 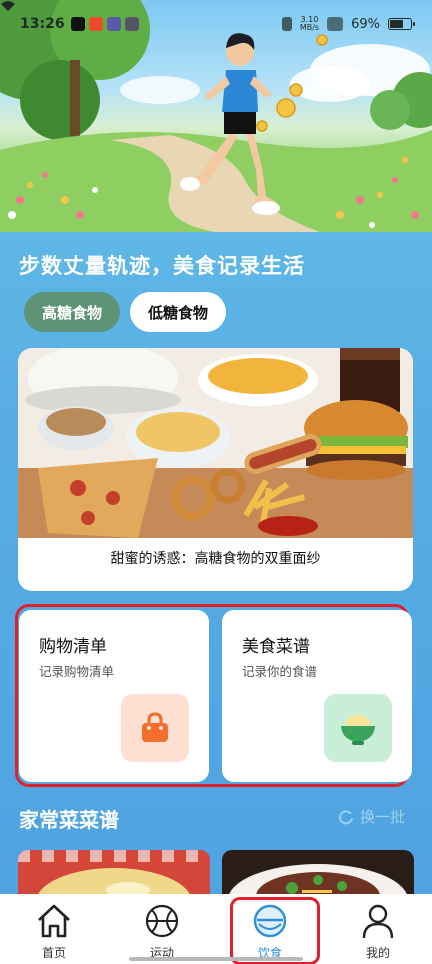 I want to click on refresh-label: 换一批, so click(x=383, y=817).